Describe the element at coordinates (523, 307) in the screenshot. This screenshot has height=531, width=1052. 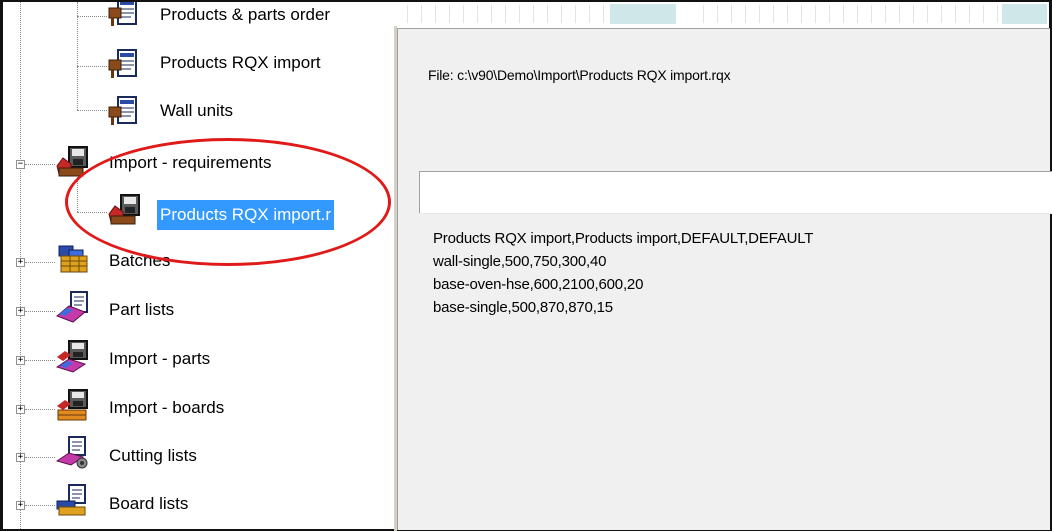
I see `content-line: base-single,500,870,870,15` at that location.